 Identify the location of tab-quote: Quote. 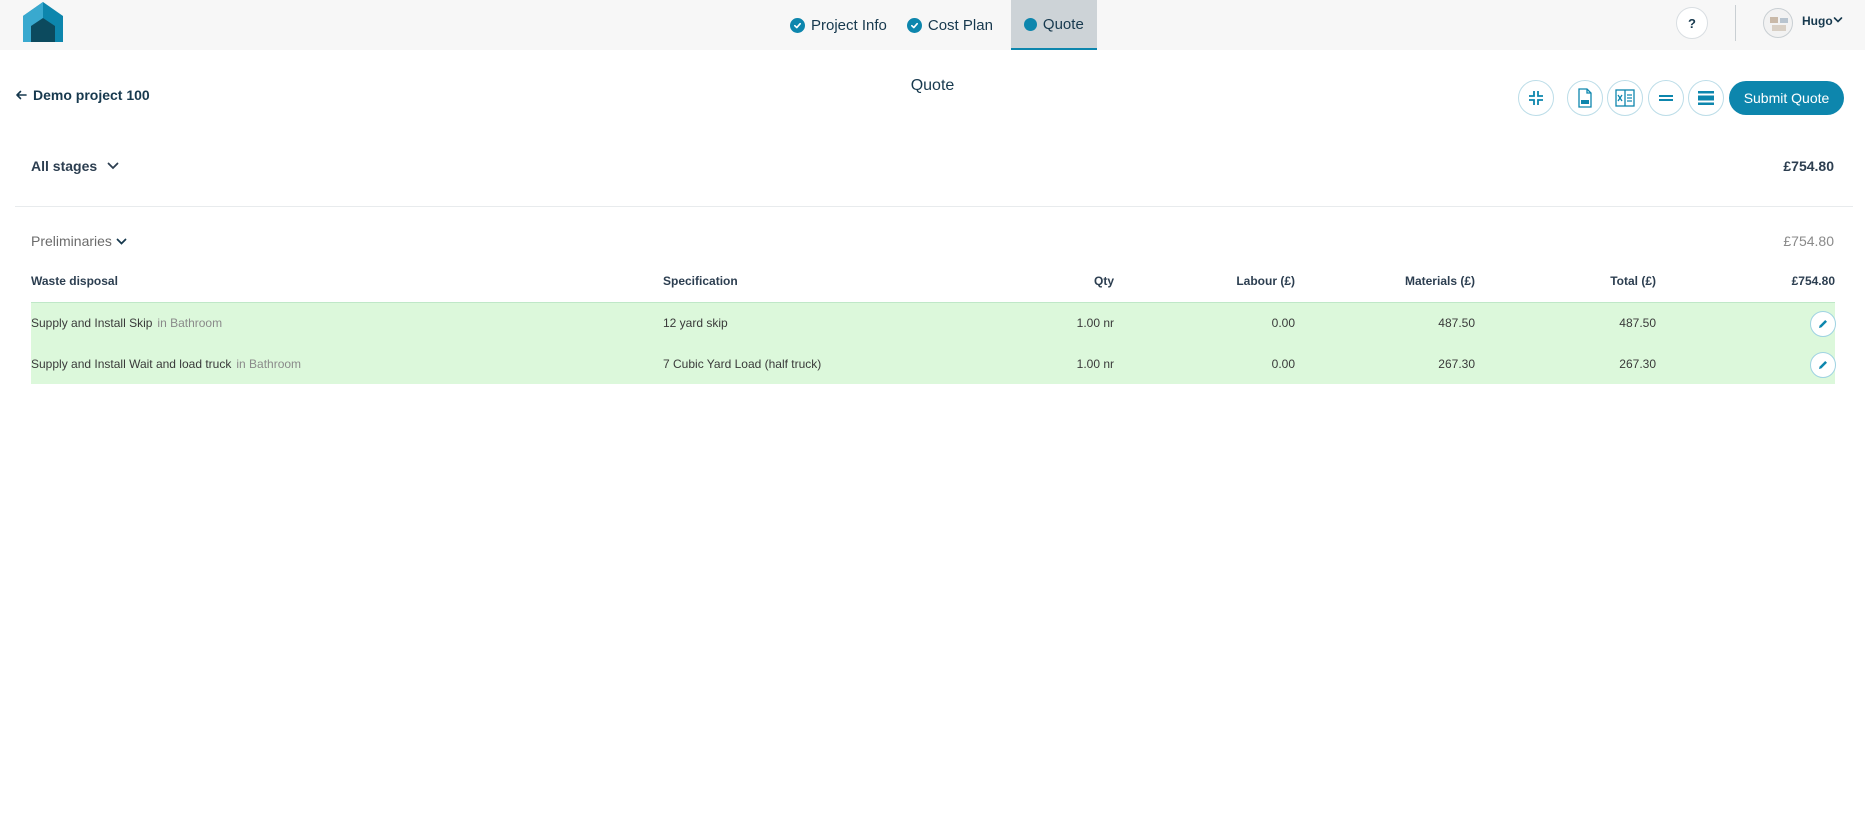
(1053, 25).